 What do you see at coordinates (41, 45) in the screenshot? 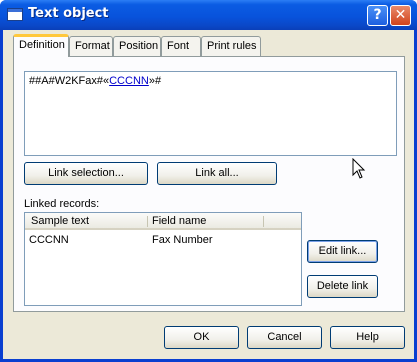
I see `tab-definition: Definition` at bounding box center [41, 45].